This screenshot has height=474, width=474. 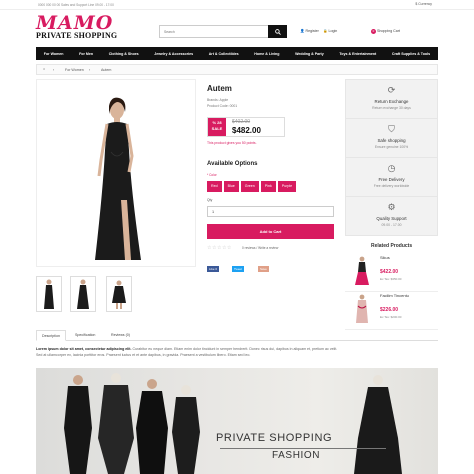 I want to click on related-product-1: Sikus $422.00 Ex Tax: $350.00, so click(x=391, y=272).